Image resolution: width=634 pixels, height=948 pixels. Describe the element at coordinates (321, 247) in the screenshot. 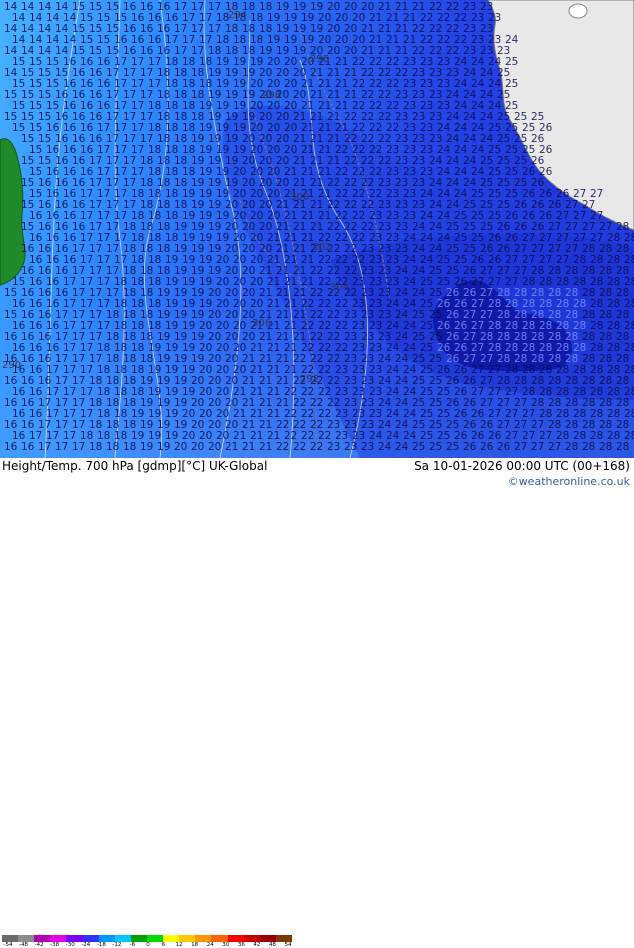

I see `height-label: 302` at that location.